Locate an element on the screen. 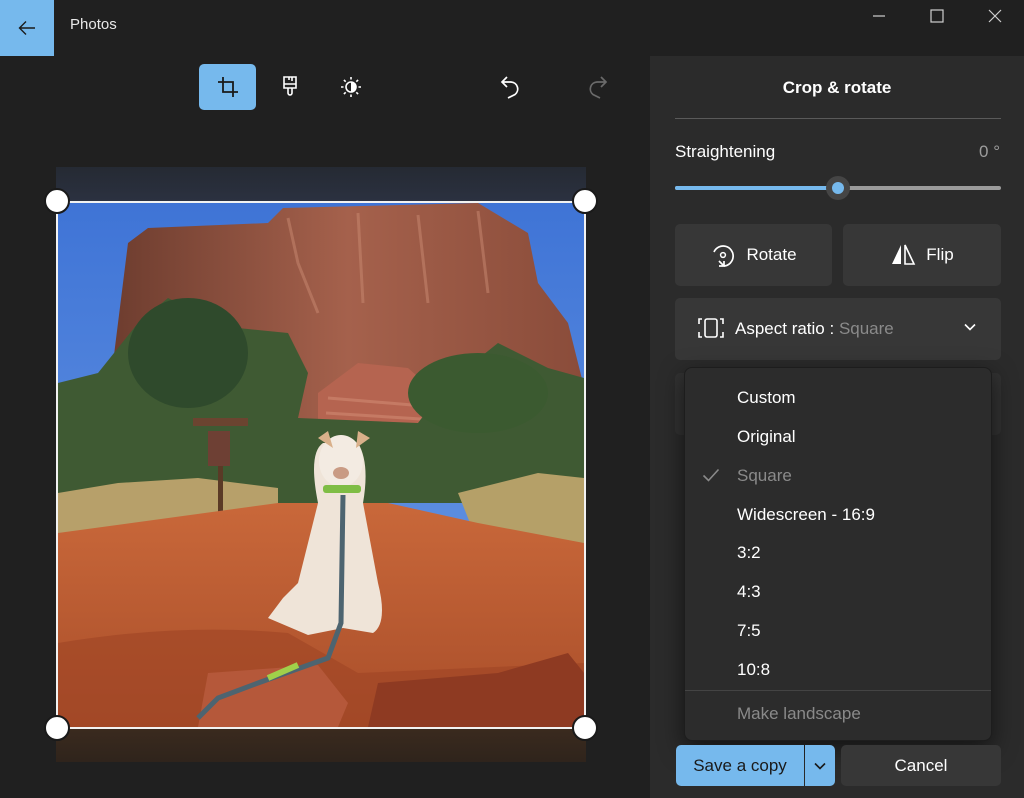  save-a-copy-button: Save a copy is located at coordinates (740, 765).